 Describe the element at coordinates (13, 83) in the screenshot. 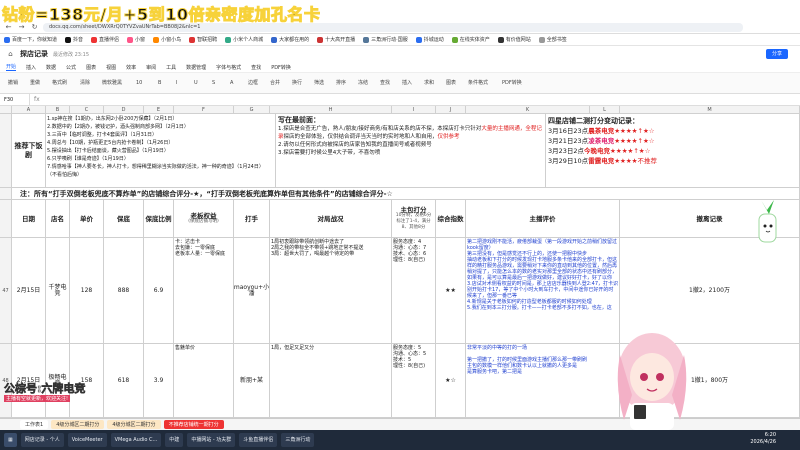

I see `toolbar-button: 撤销` at that location.